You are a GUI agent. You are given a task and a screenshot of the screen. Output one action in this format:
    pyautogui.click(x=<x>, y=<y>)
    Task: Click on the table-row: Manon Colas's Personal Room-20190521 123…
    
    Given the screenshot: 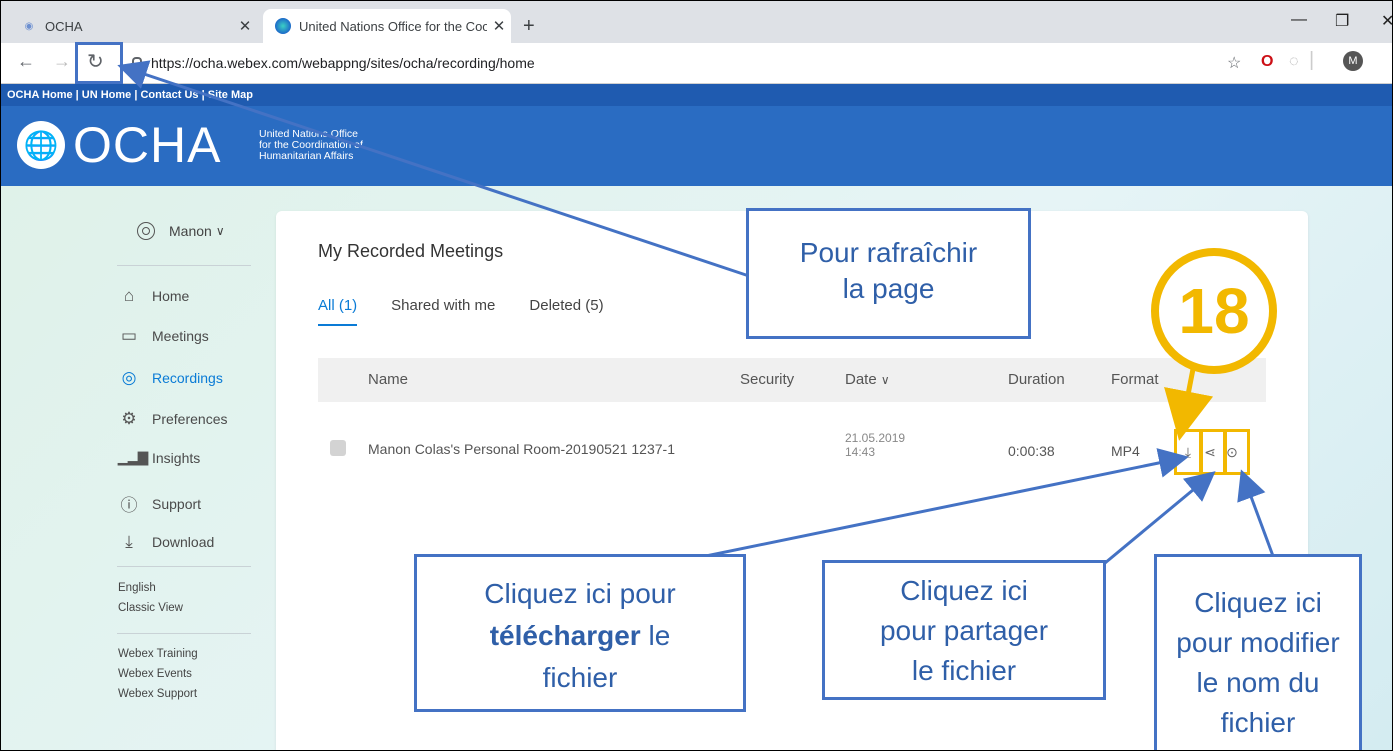 What is the action you would take?
    pyautogui.click(x=792, y=451)
    